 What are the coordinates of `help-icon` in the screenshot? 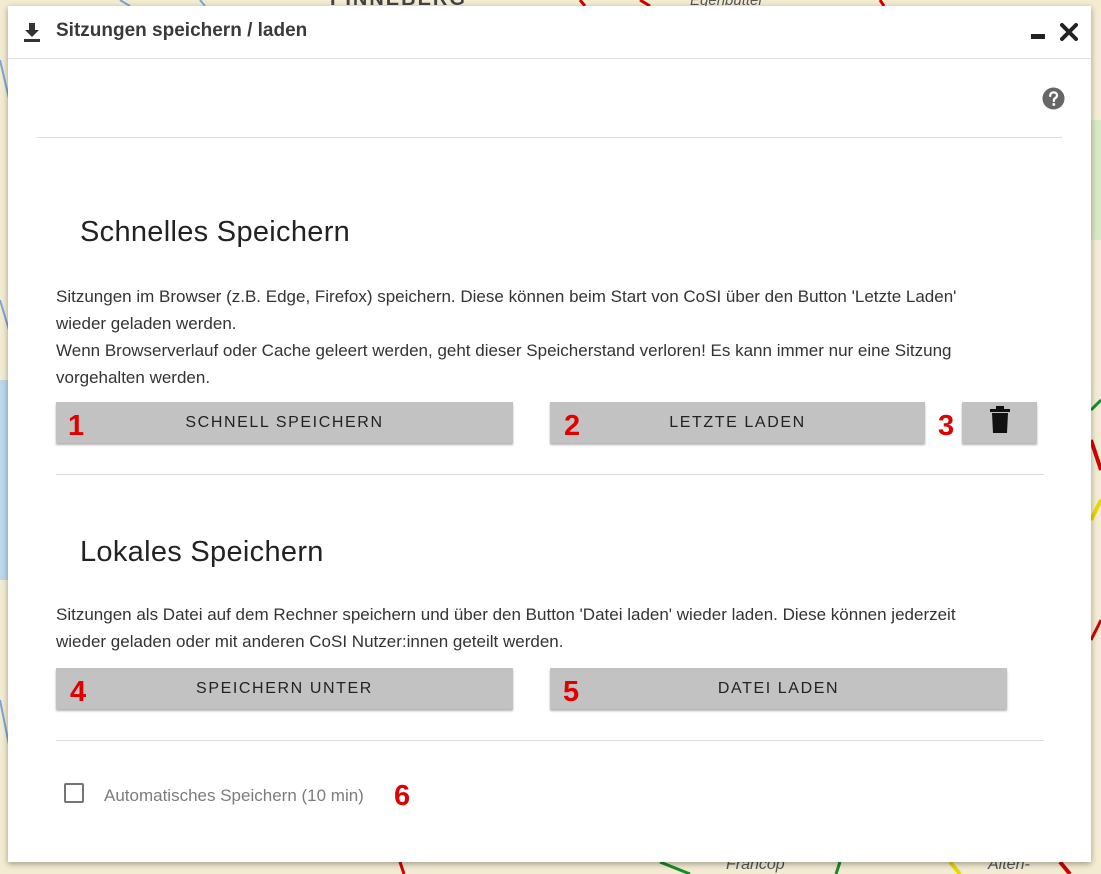 It's located at (1053, 101).